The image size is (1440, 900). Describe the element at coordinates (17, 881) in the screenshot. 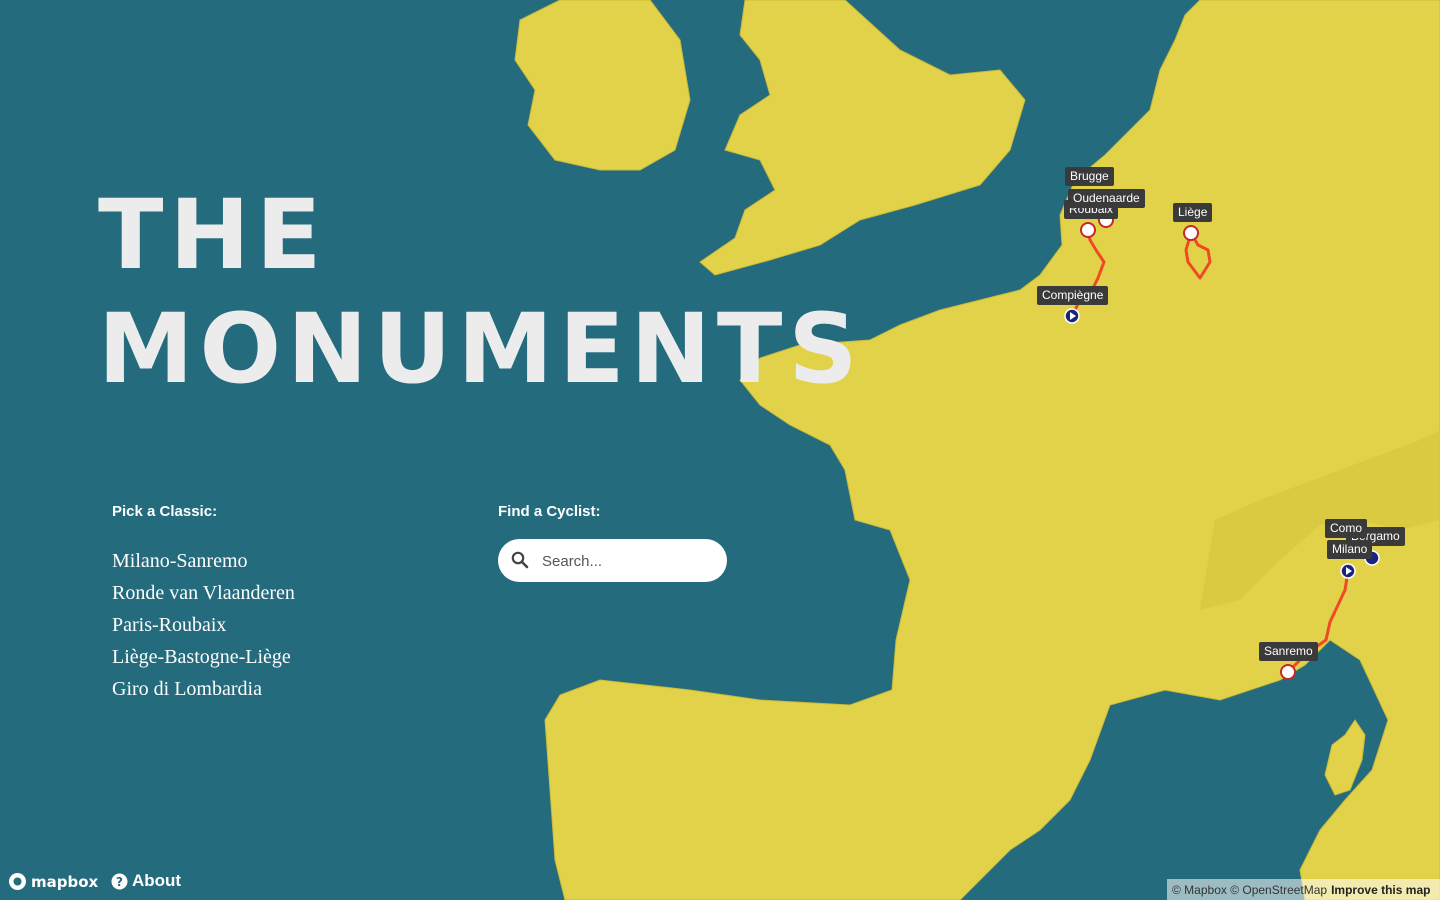

I see `mapbox-icon` at that location.